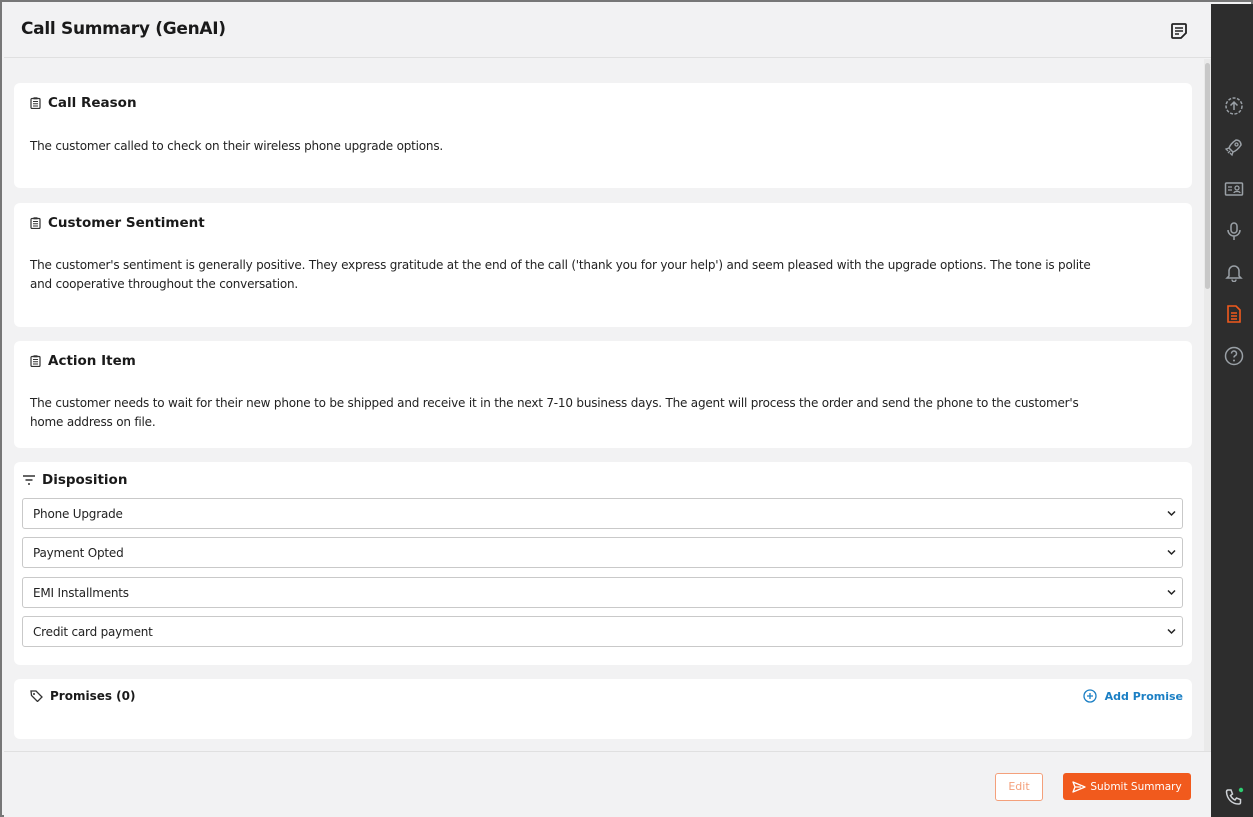 This screenshot has width=1253, height=817. Describe the element at coordinates (81, 593) in the screenshot. I see `select-value: EMI Installments` at that location.